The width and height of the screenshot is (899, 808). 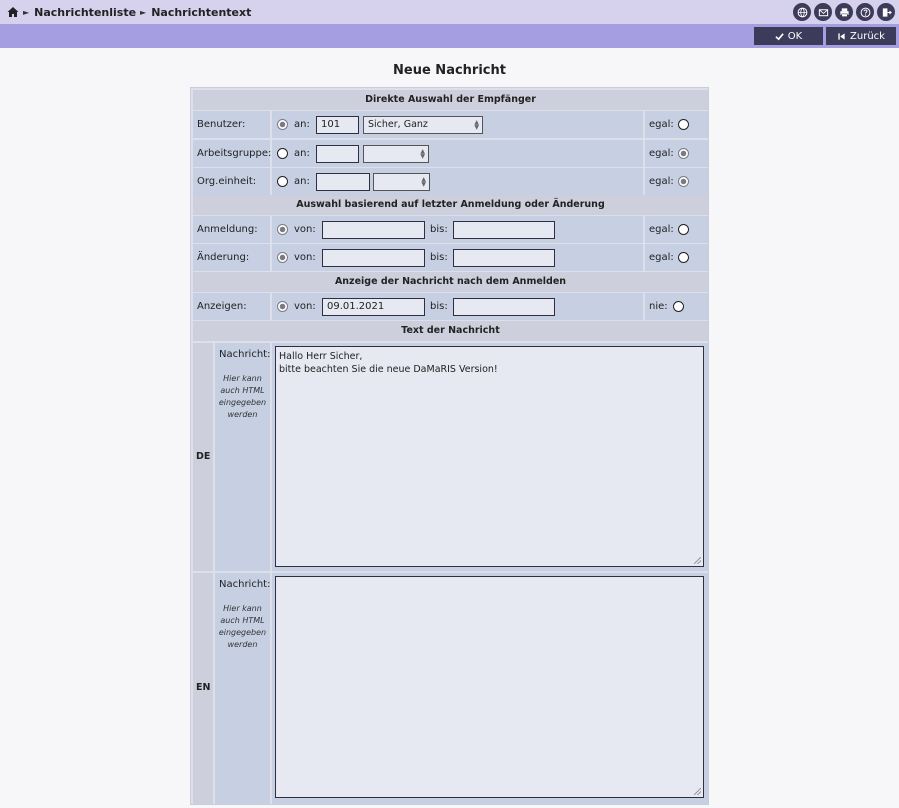 I want to click on workgroup-an-label: an:, so click(x=302, y=153).